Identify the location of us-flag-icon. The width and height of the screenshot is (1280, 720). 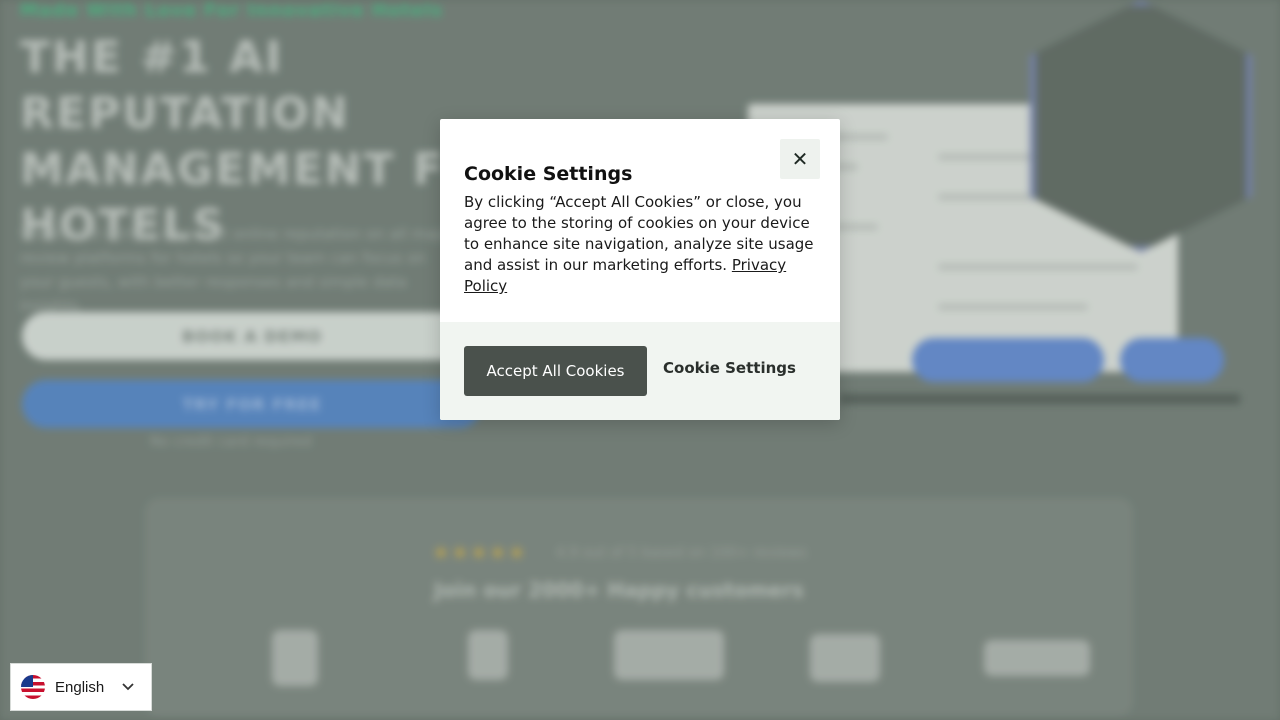
(33, 687).